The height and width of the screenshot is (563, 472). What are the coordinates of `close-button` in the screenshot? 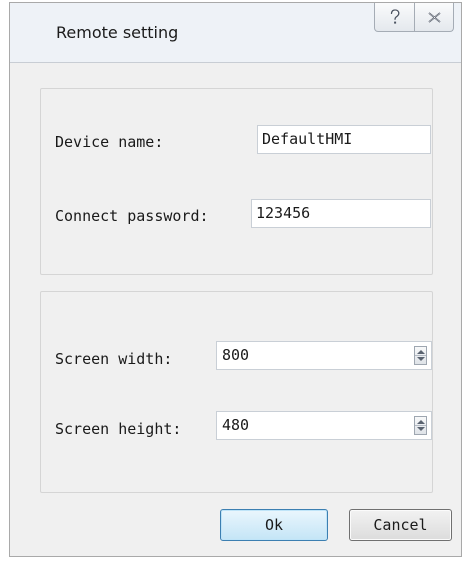 It's located at (433, 17).